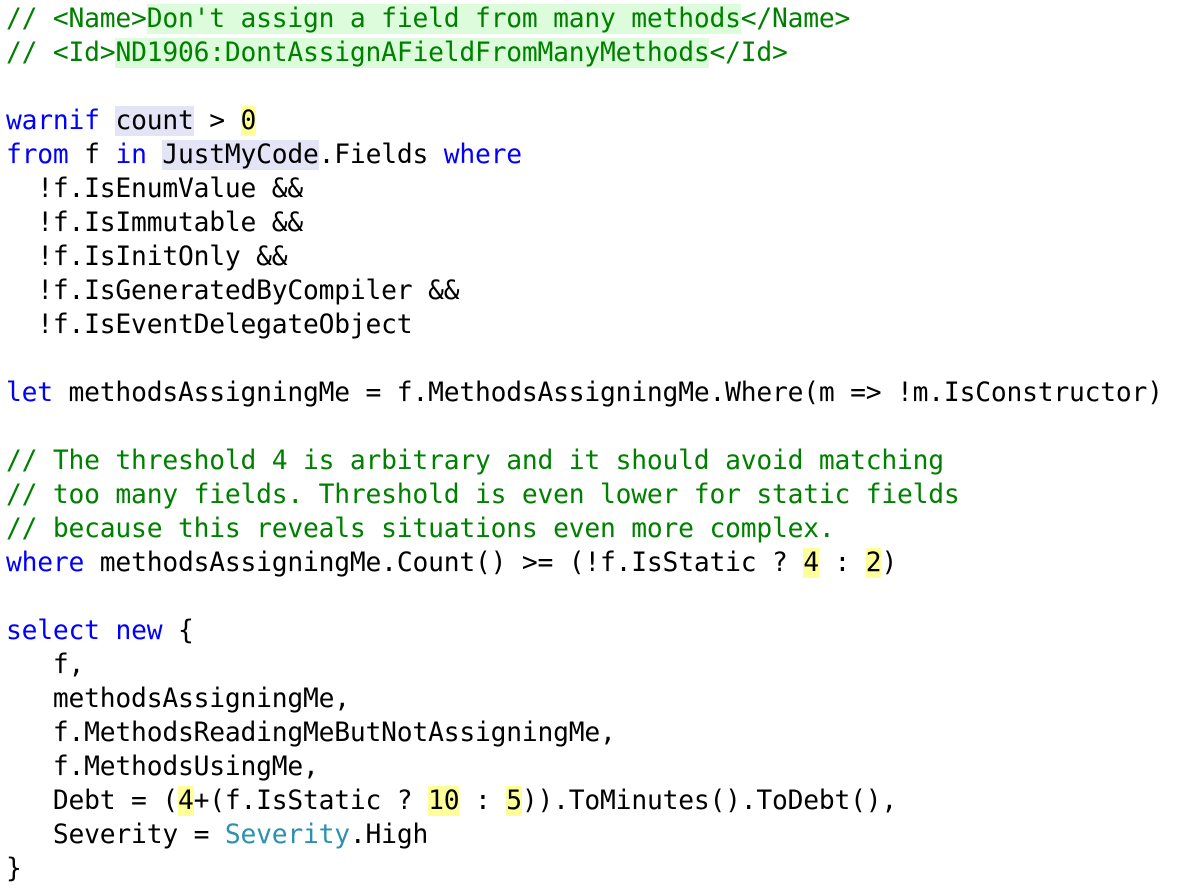 This screenshot has height=892, width=1198. Describe the element at coordinates (584, 223) in the screenshot. I see `code-line: !f.IsImmutable &&` at that location.